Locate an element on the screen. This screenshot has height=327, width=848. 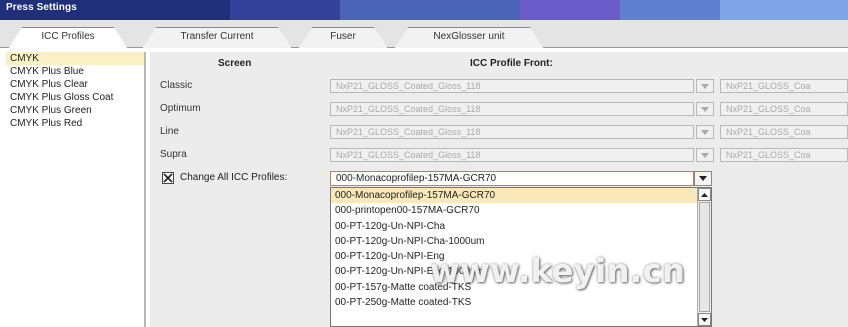
supra-dropdown-button is located at coordinates (705, 155).